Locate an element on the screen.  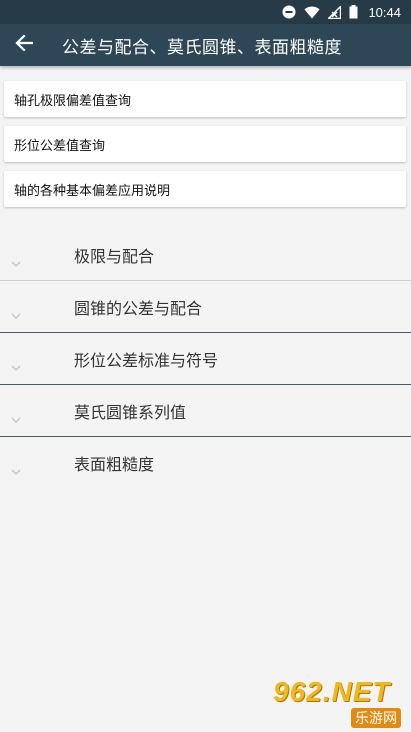
accordion-item-form-position-symbols: 形位公差标准与符号 is located at coordinates (205, 359).